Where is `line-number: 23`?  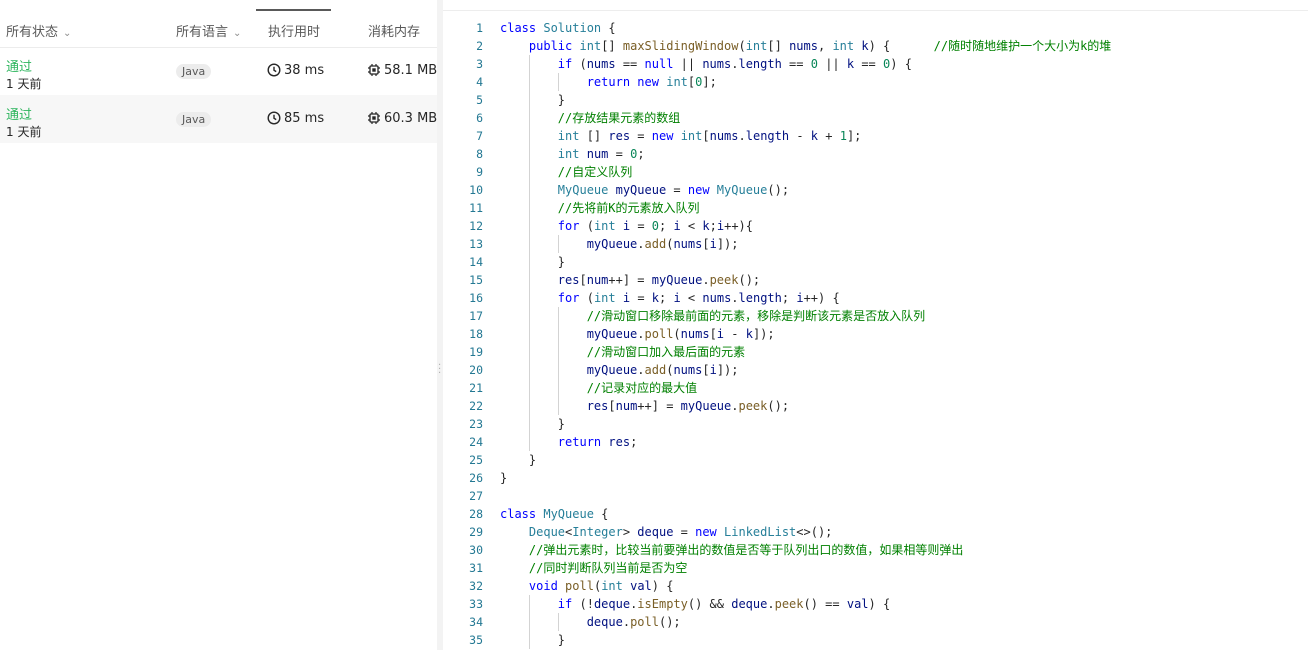
line-number: 23 is located at coordinates (476, 424).